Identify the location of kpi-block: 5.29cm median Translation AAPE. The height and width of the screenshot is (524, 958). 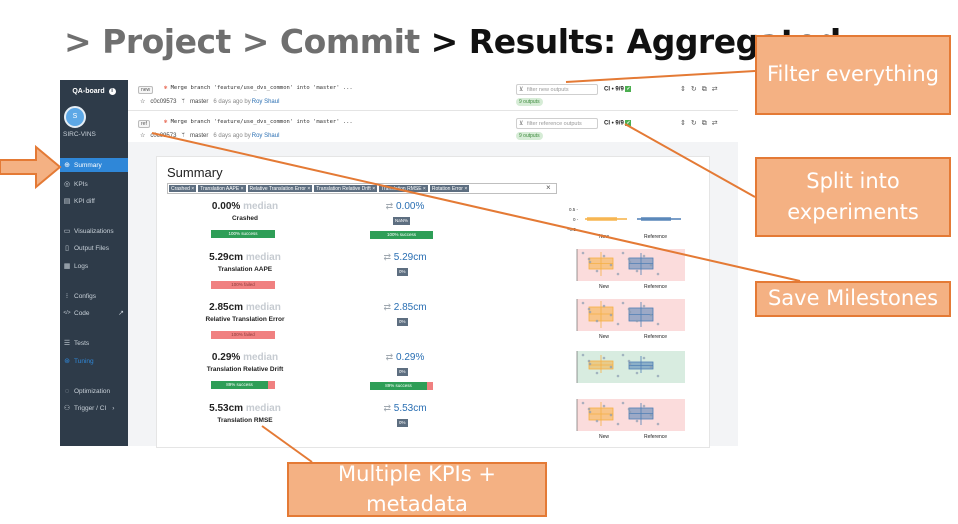
(245, 262).